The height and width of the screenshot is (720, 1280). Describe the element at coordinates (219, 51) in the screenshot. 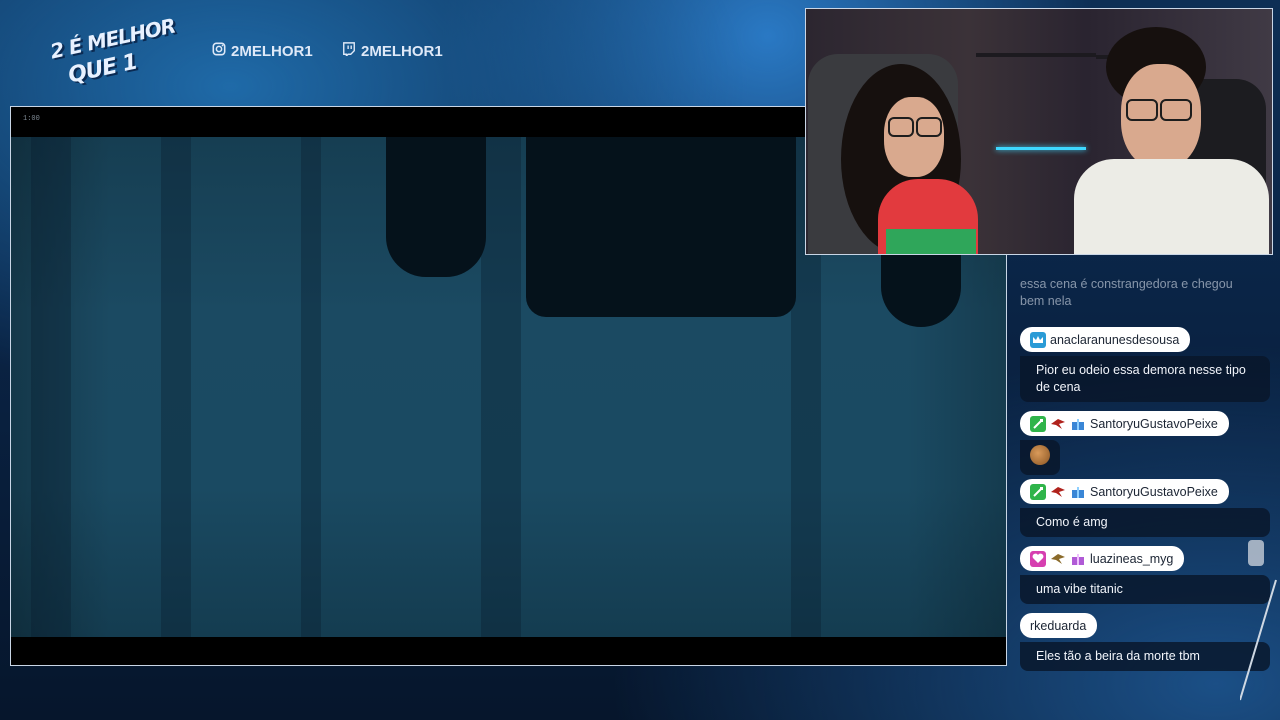

I see `instagram-icon` at that location.